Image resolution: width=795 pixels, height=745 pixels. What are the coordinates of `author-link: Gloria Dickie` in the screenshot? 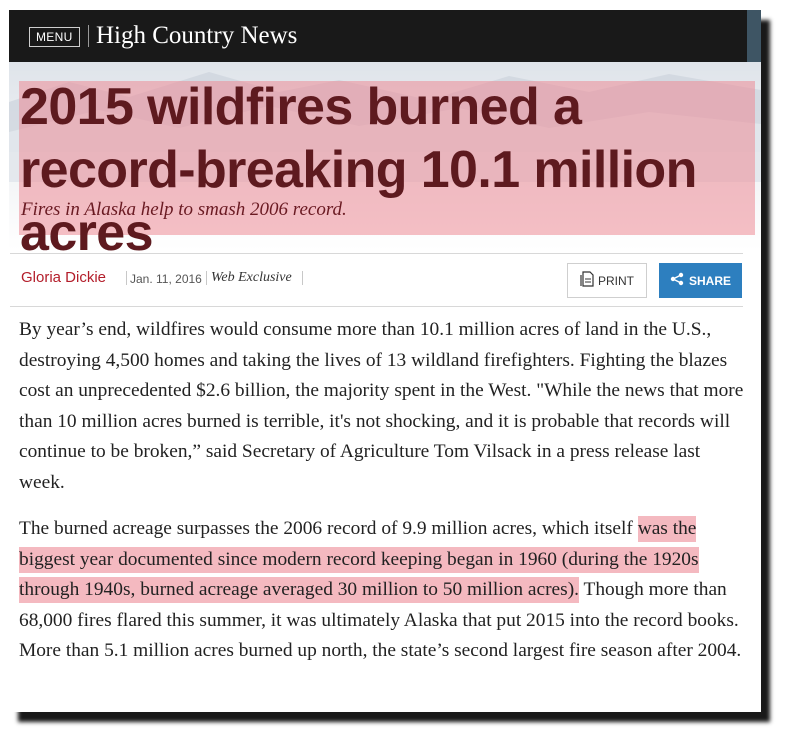 It's located at (63, 278).